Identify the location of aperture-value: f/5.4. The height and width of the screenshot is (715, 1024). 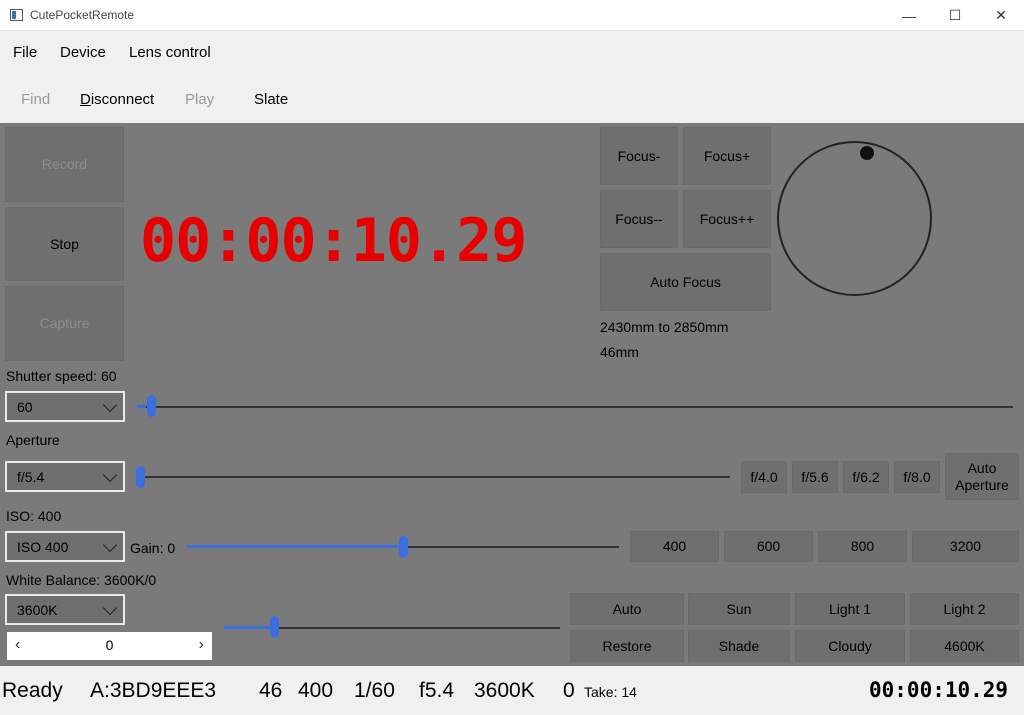
(31, 476).